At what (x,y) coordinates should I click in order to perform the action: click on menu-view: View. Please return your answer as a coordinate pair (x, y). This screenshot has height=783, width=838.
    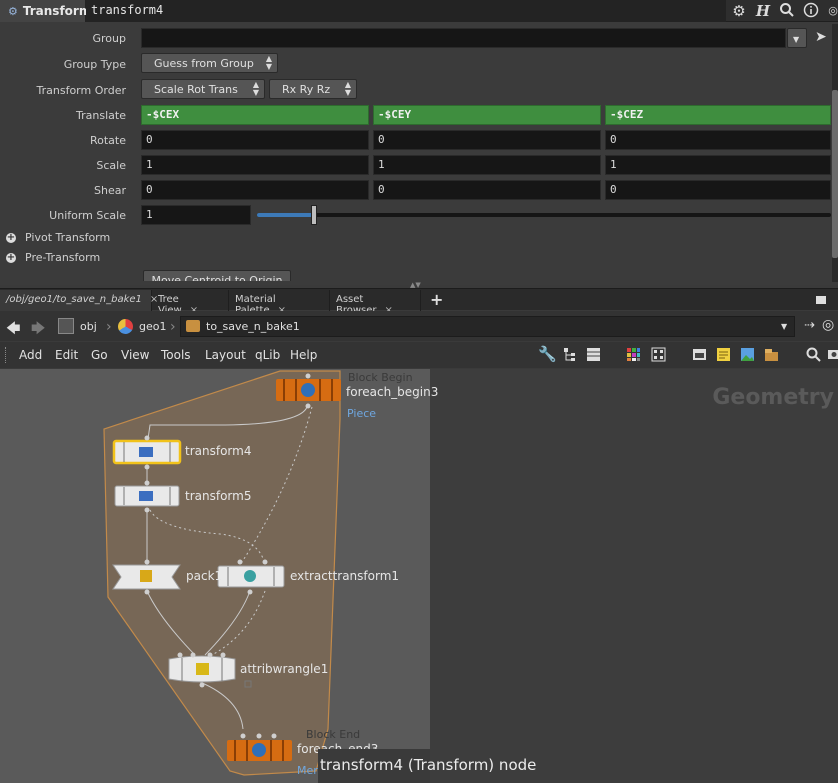
    Looking at the image, I should click on (135, 355).